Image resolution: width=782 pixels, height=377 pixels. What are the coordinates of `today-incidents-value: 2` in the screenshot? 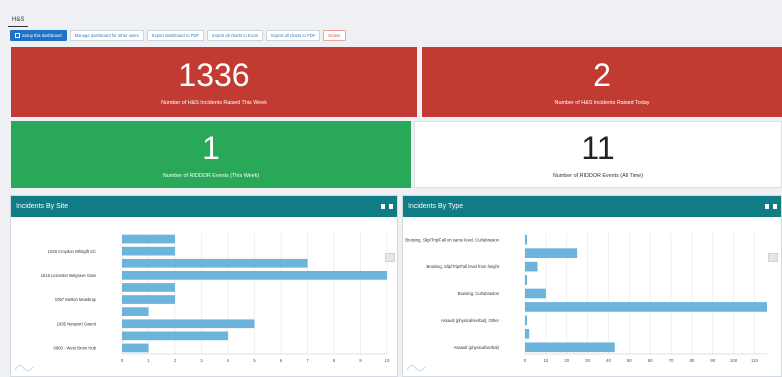 It's located at (602, 75).